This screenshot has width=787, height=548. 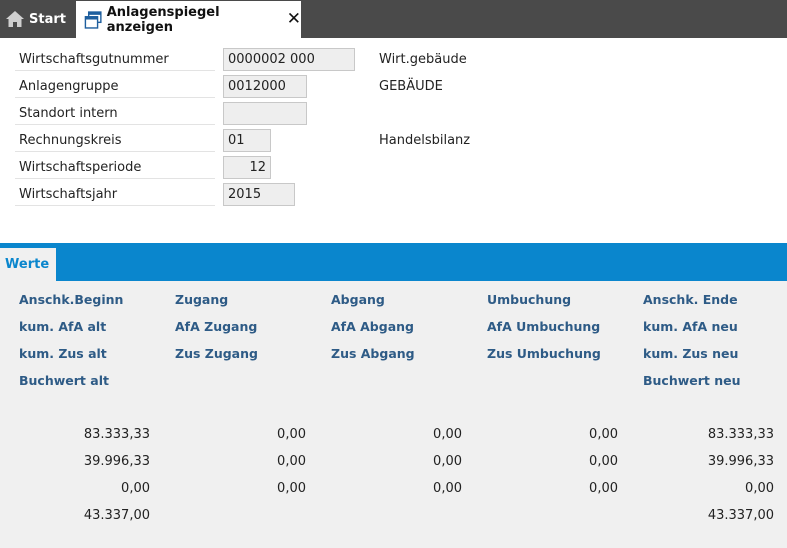 What do you see at coordinates (115, 194) in the screenshot?
I see `label-jahr: Wirtschaftsjahr` at bounding box center [115, 194].